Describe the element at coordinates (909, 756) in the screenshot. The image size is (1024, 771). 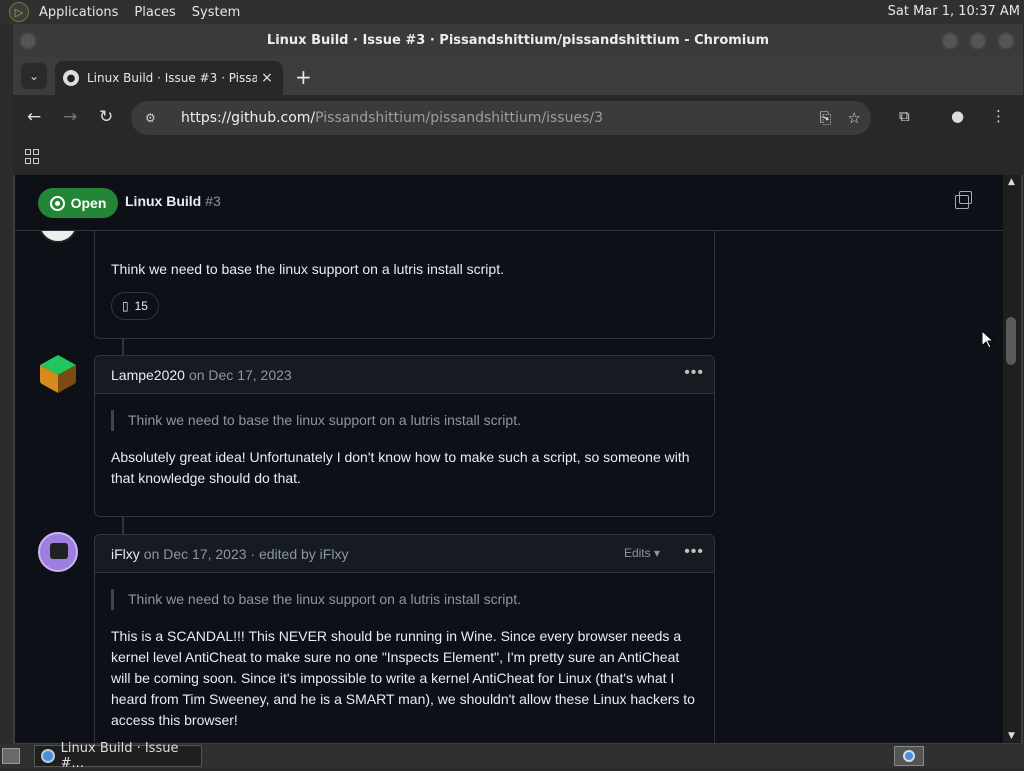
I see `tray-chromium-icon` at that location.